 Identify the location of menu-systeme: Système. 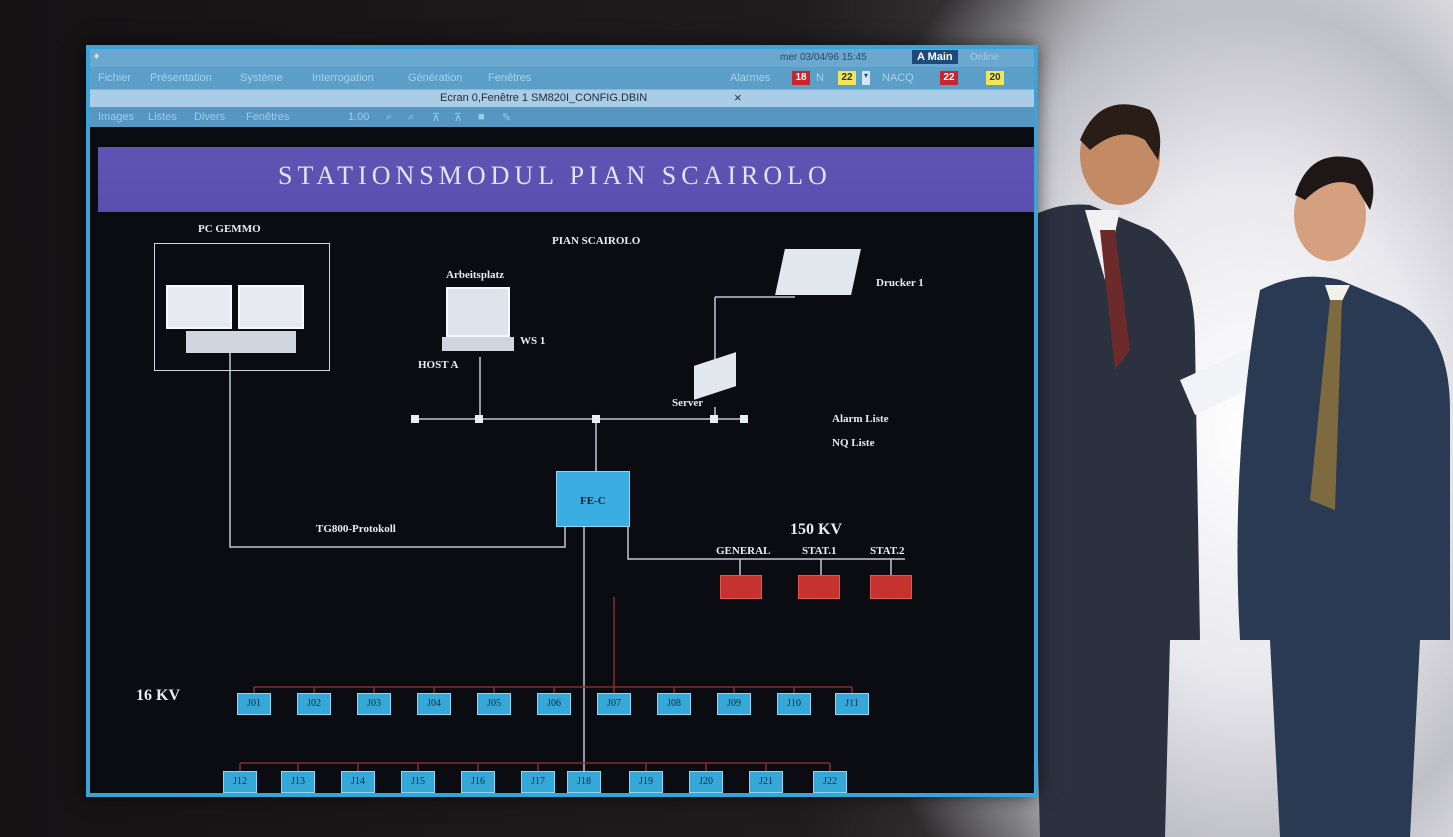
(261, 78).